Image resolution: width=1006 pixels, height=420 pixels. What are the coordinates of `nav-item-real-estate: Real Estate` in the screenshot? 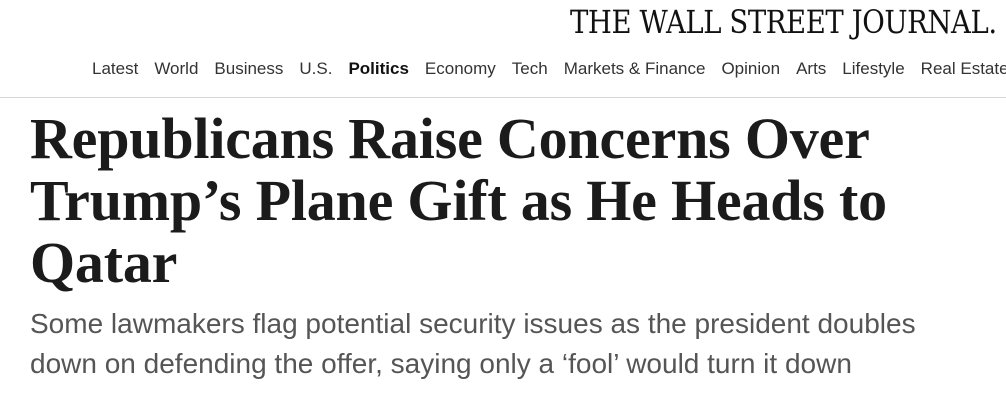 It's located at (959, 69).